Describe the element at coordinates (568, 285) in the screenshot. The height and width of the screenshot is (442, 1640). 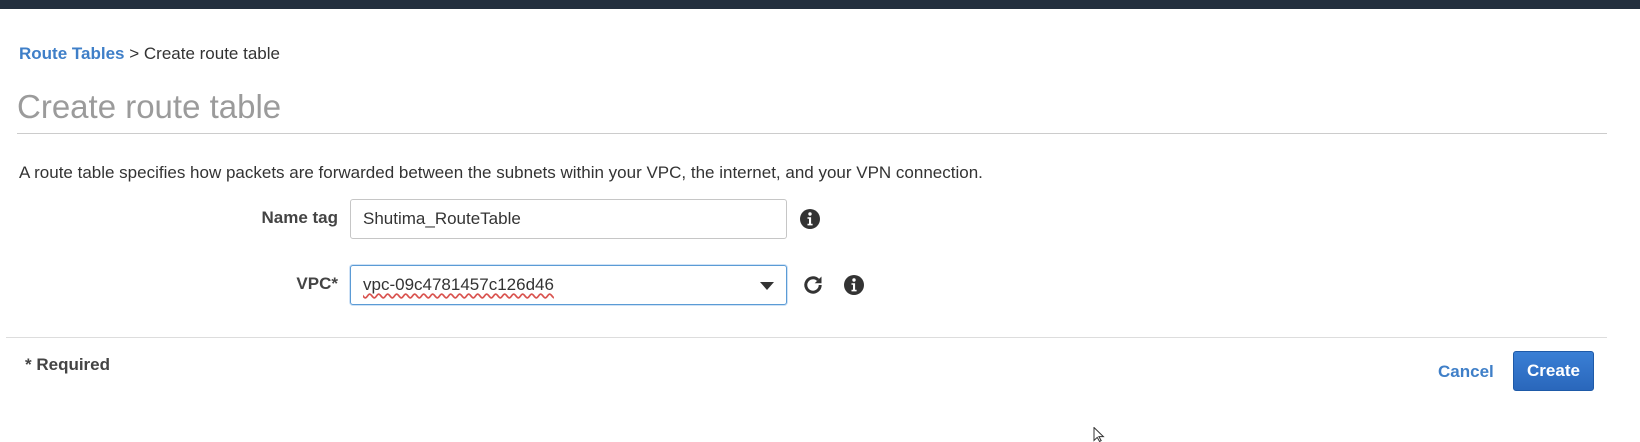
I see `vpc-select: vpc-09c4781457c126d46` at that location.